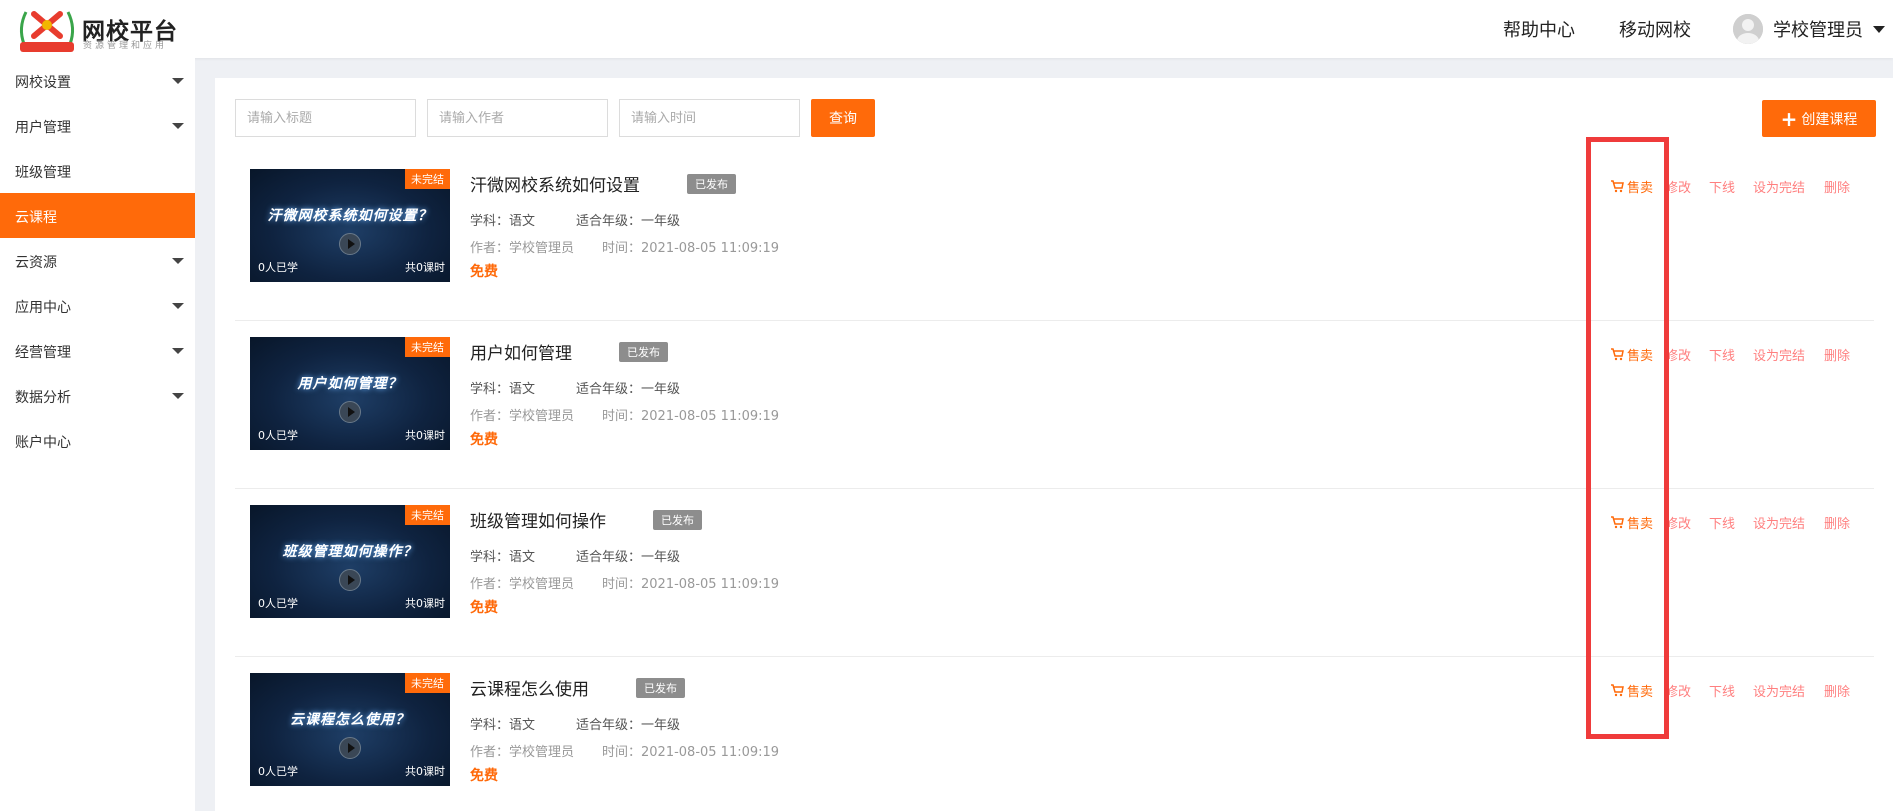 The image size is (1893, 811). I want to click on time-search-input, so click(709, 118).